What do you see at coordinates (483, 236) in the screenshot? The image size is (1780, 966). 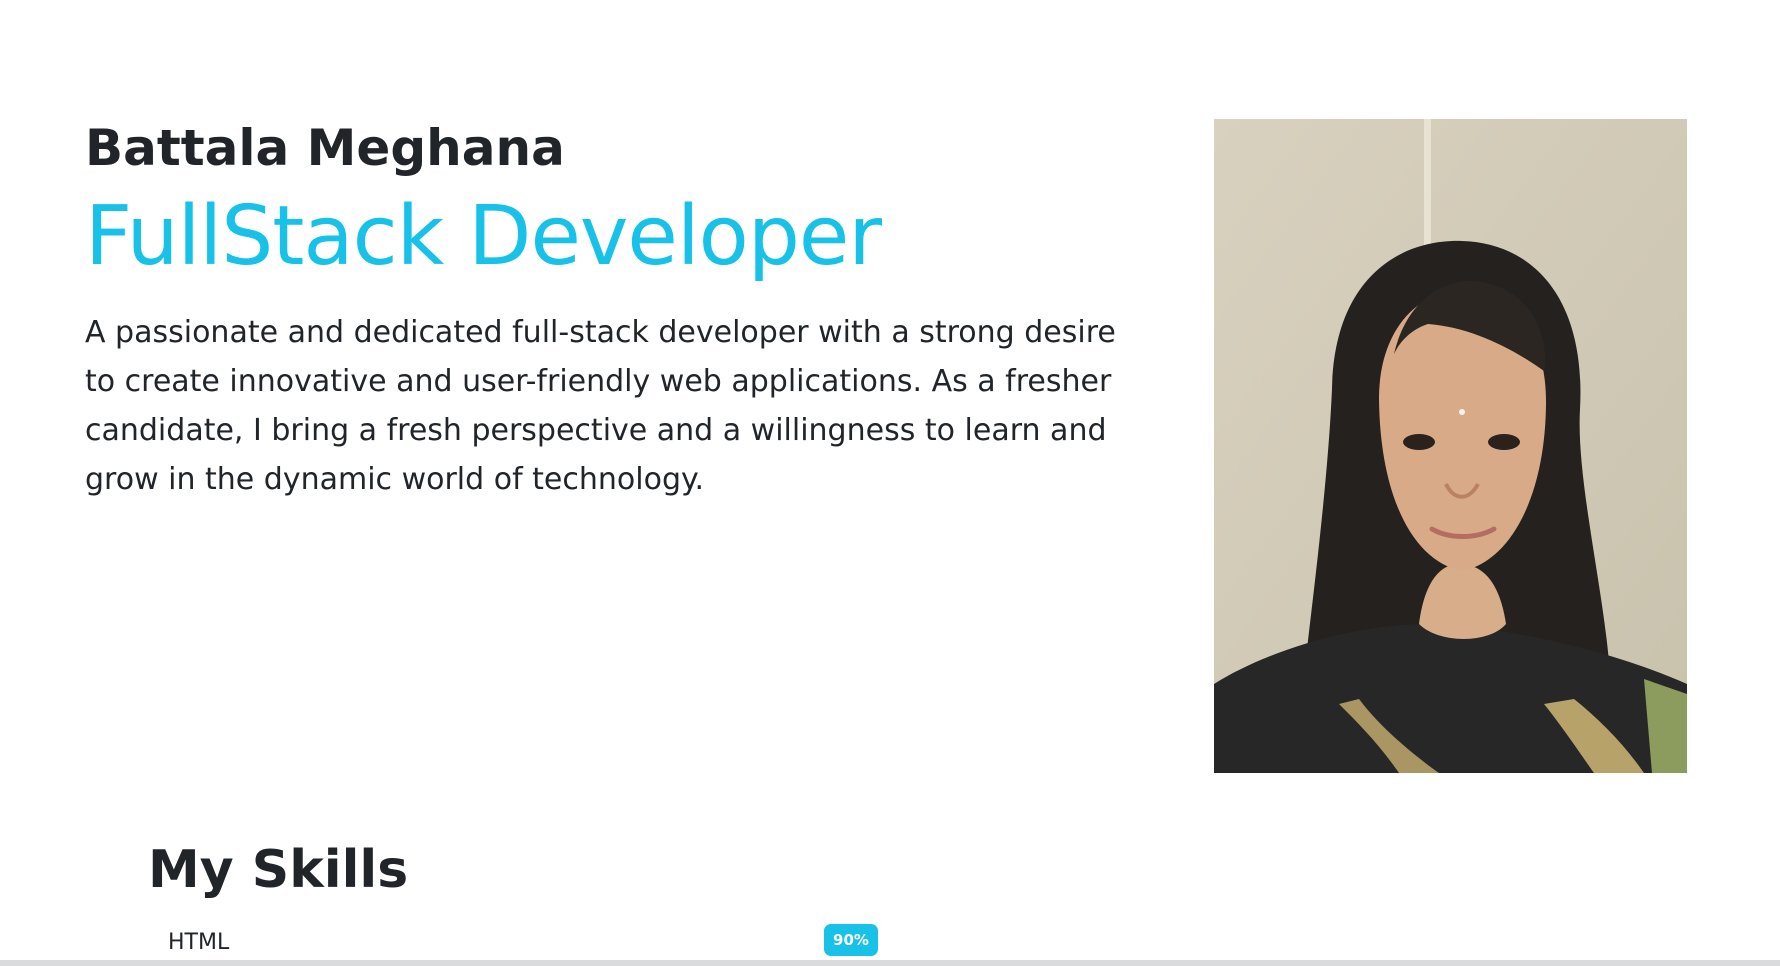 I see `job-title: FullStack Developer` at bounding box center [483, 236].